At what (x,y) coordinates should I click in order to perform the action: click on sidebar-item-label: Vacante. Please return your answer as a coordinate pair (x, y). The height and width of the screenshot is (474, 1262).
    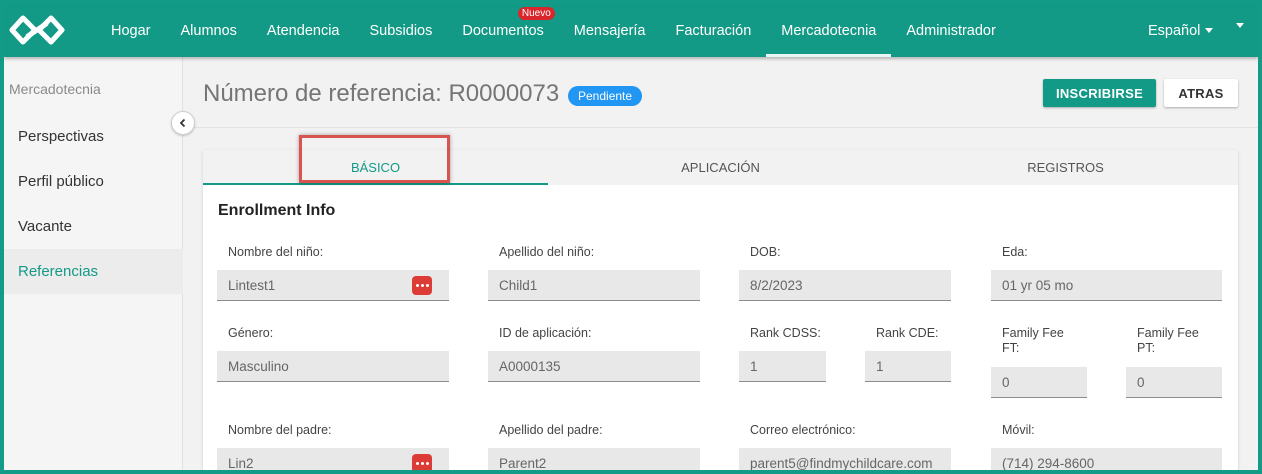
    Looking at the image, I should click on (45, 226).